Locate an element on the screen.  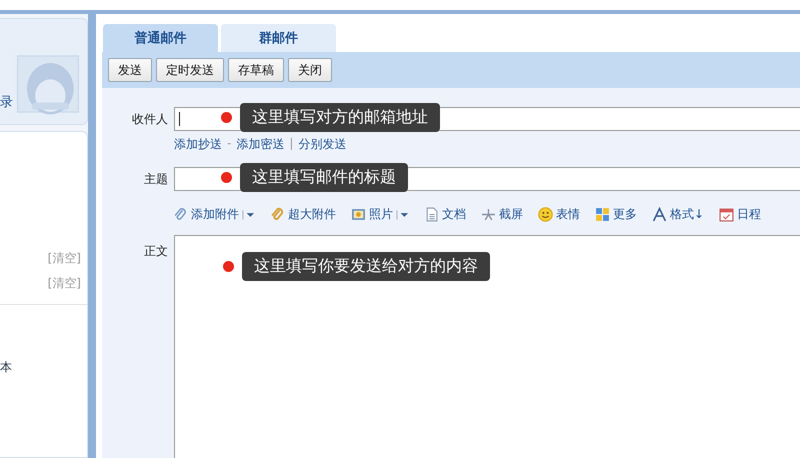
toolbar-item: 照片 is located at coordinates (380, 214).